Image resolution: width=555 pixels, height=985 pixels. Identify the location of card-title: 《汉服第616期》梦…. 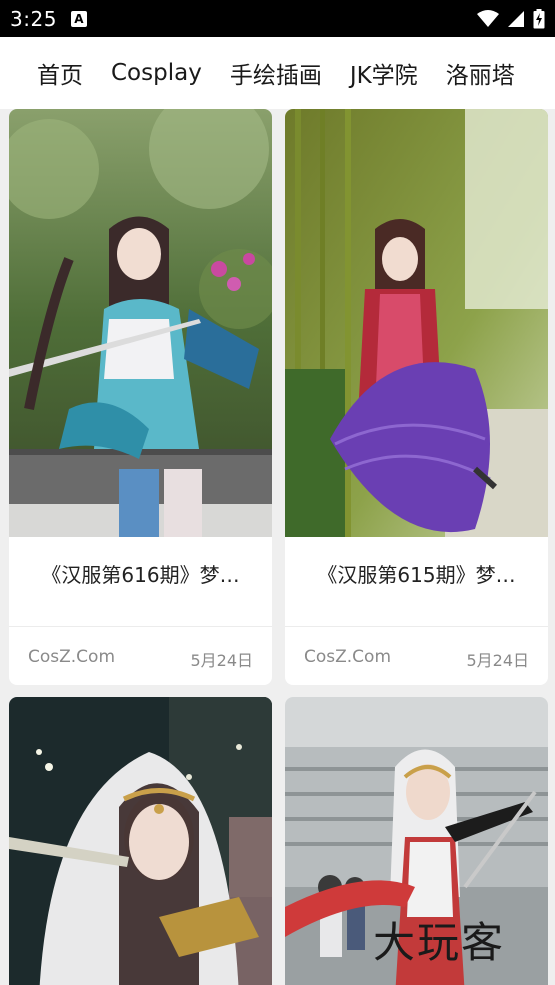
(140, 573).